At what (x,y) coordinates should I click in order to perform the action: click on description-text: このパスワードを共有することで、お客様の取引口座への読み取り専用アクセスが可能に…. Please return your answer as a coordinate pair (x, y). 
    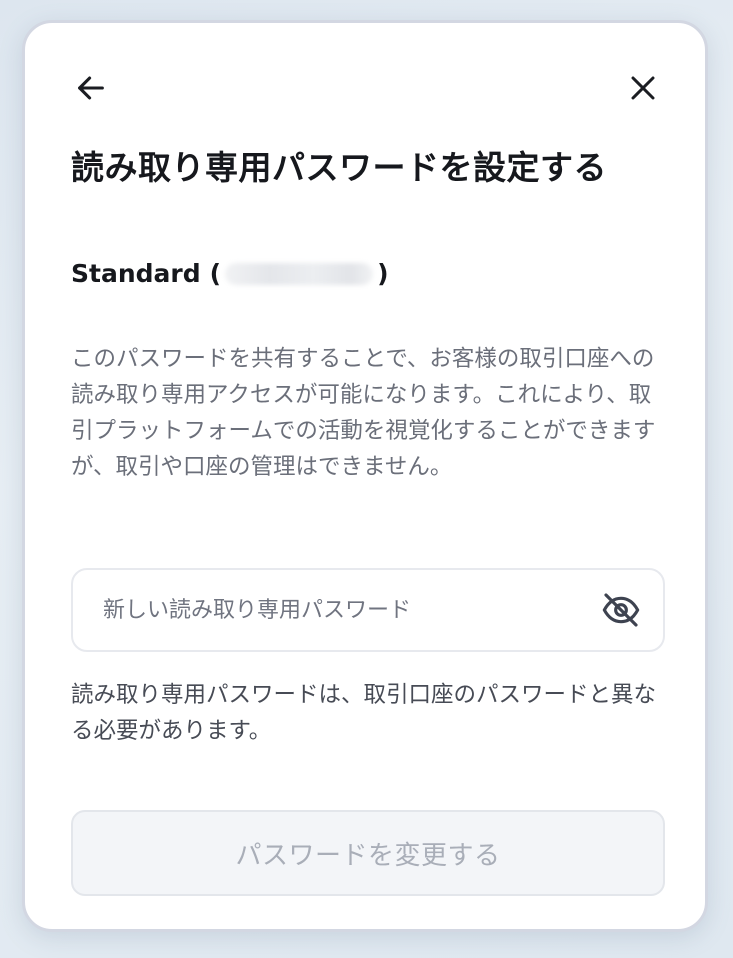
    Looking at the image, I should click on (363, 413).